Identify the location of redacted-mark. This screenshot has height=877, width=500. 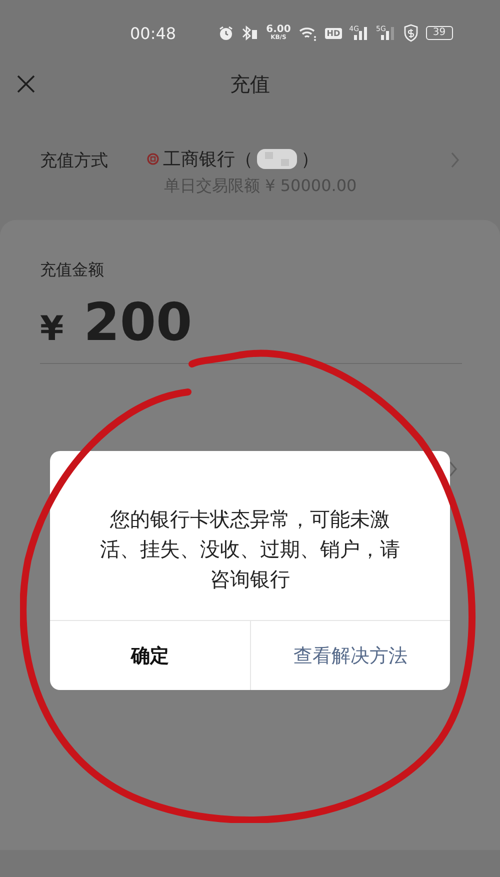
(277, 159).